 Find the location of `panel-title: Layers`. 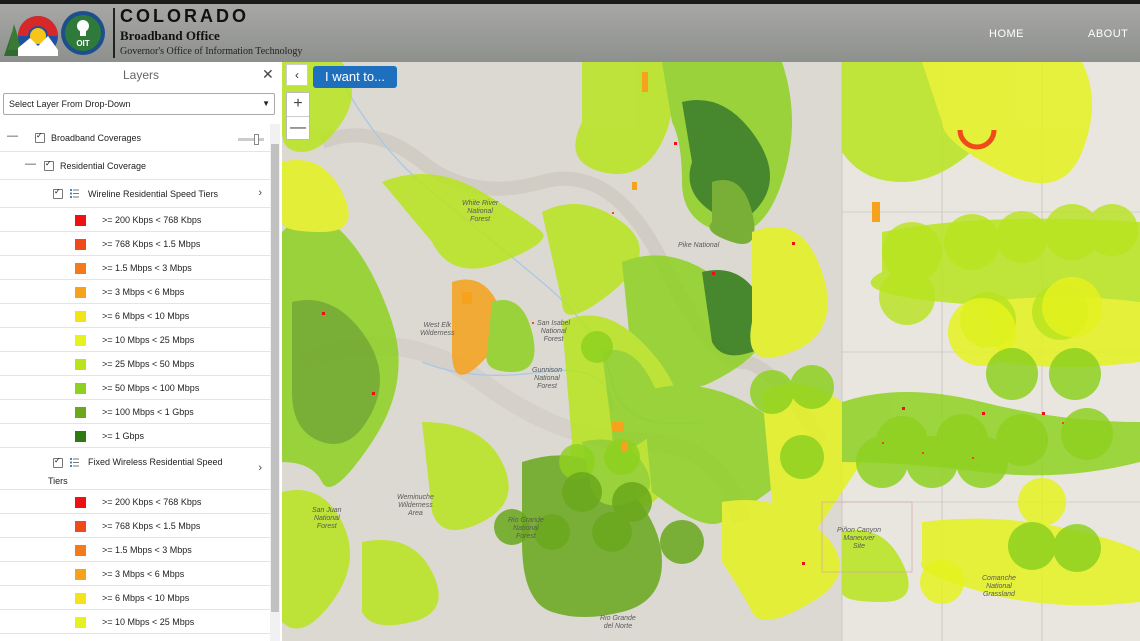

panel-title: Layers is located at coordinates (141, 75).